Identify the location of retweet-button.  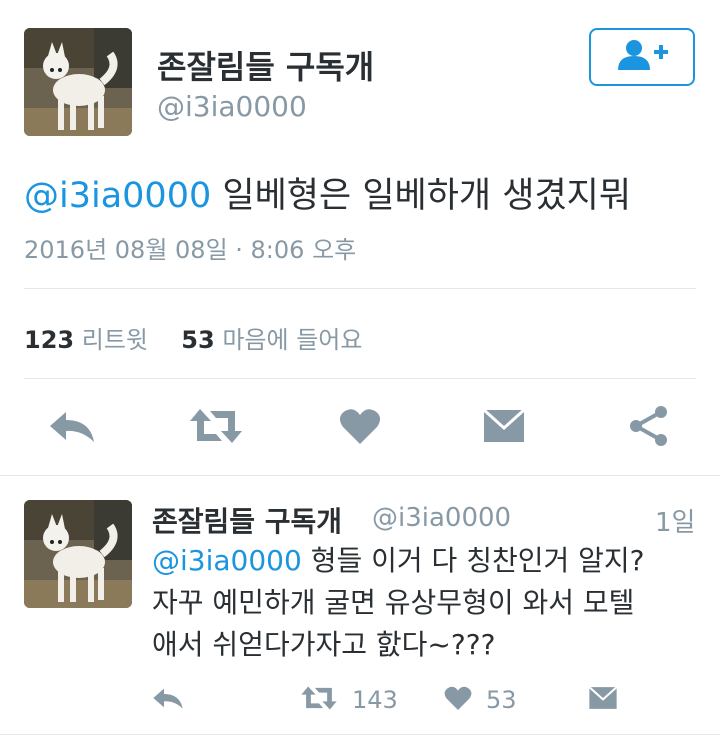
(216, 428).